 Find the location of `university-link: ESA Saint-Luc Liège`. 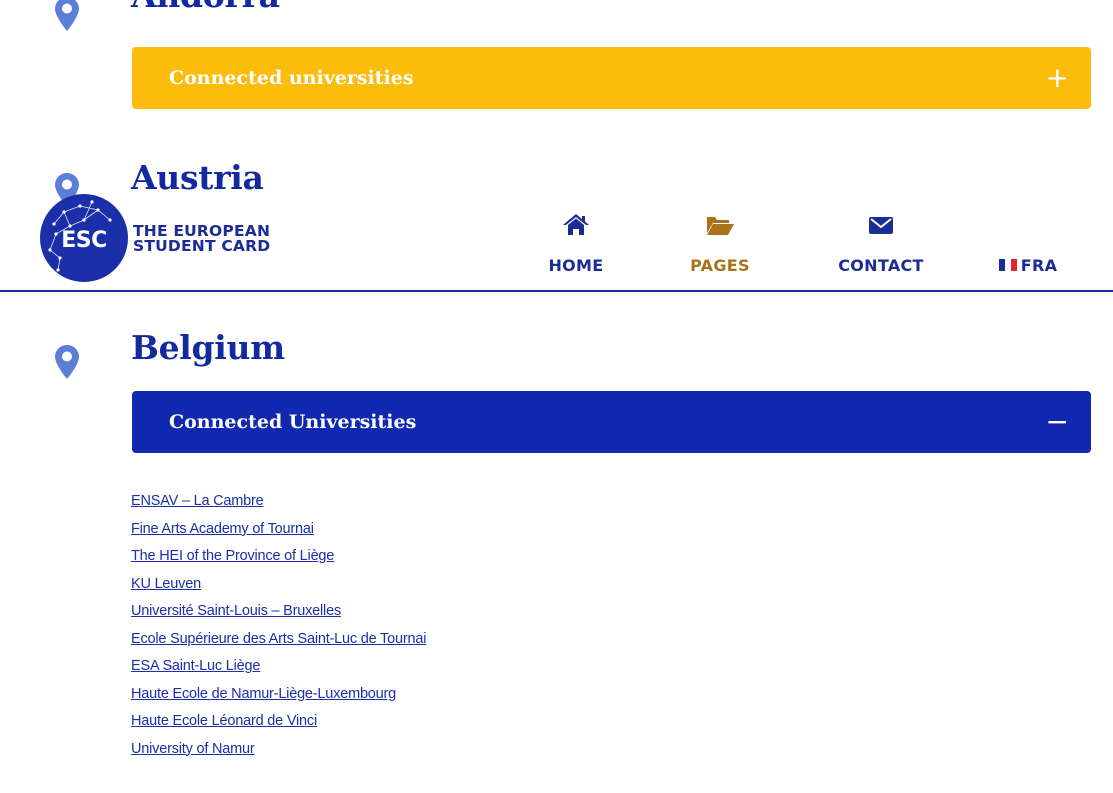

university-link: ESA Saint-Luc Liège is located at coordinates (278, 667).